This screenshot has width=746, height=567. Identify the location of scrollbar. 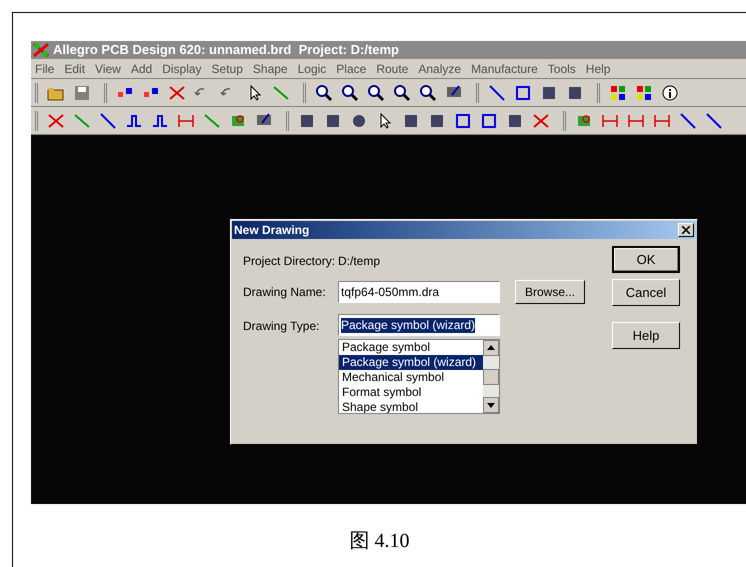
(491, 376).